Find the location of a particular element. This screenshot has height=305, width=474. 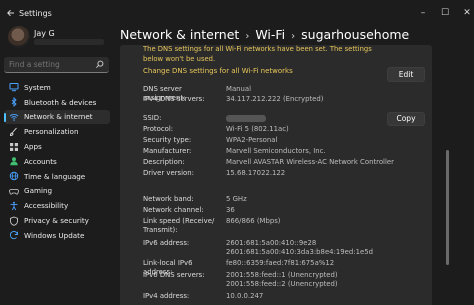

sidebar-item-system: System is located at coordinates (57, 87).